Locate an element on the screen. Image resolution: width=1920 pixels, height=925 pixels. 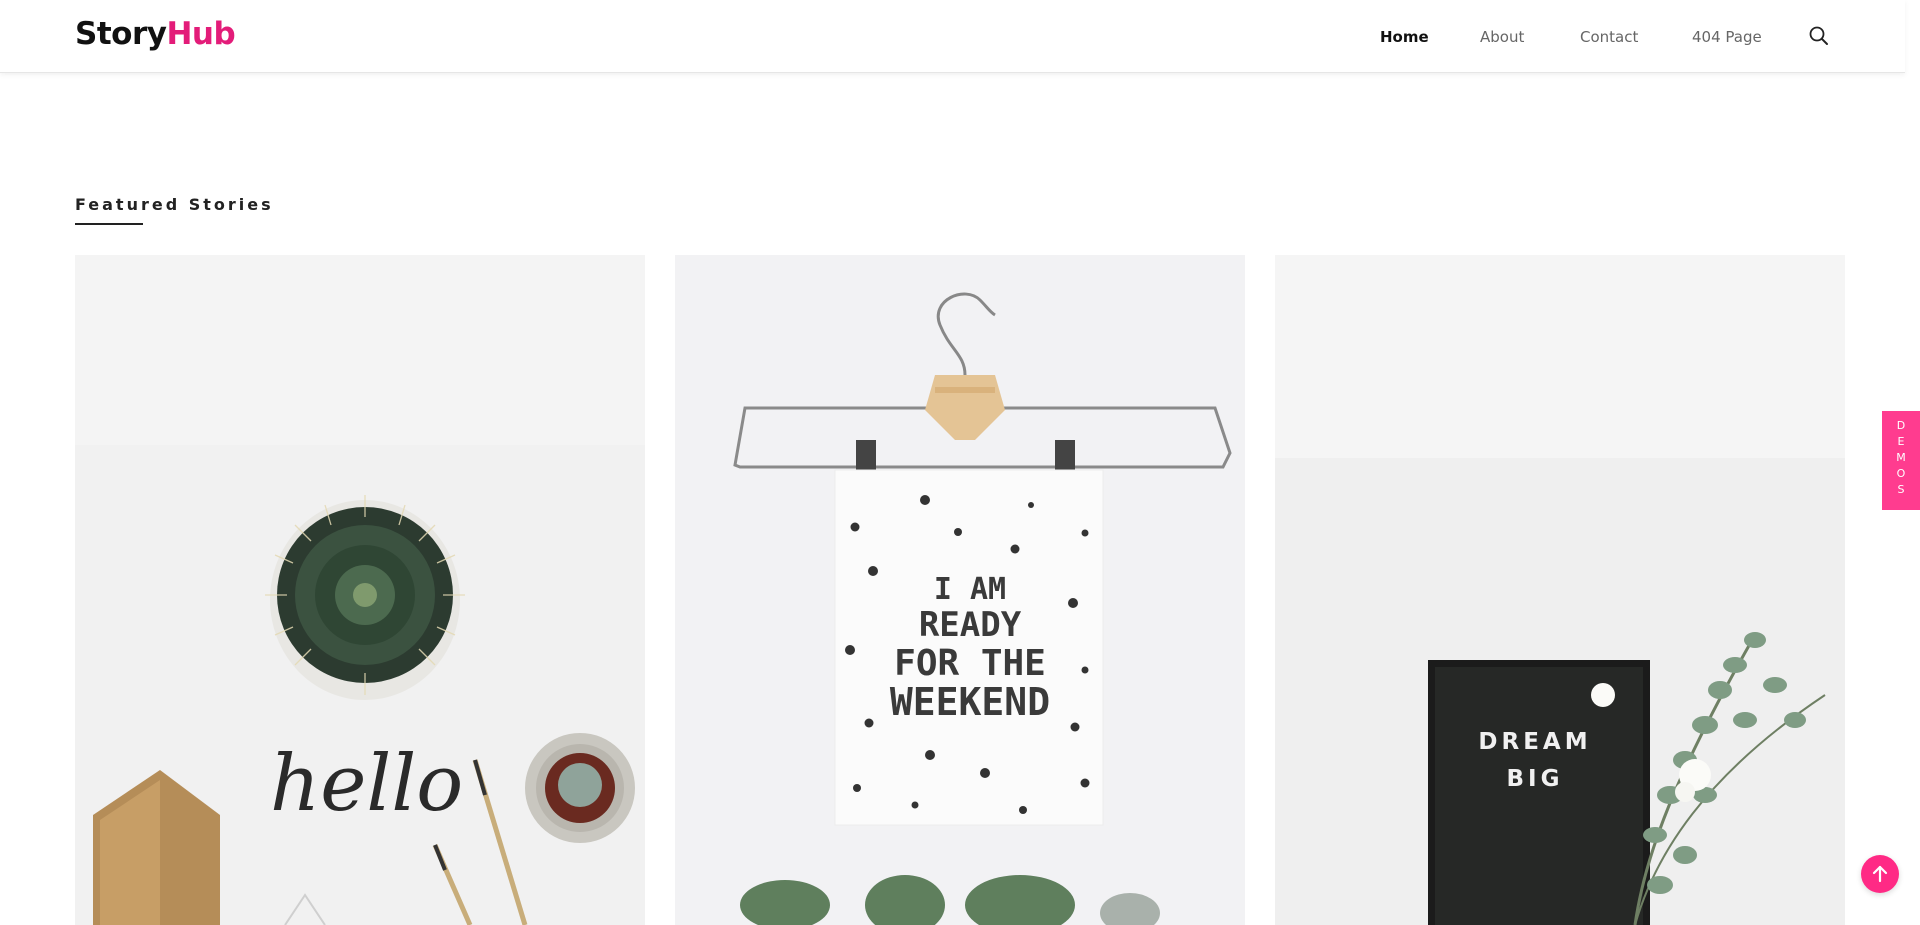
demos-side-tab: D E M O S is located at coordinates (1901, 460).